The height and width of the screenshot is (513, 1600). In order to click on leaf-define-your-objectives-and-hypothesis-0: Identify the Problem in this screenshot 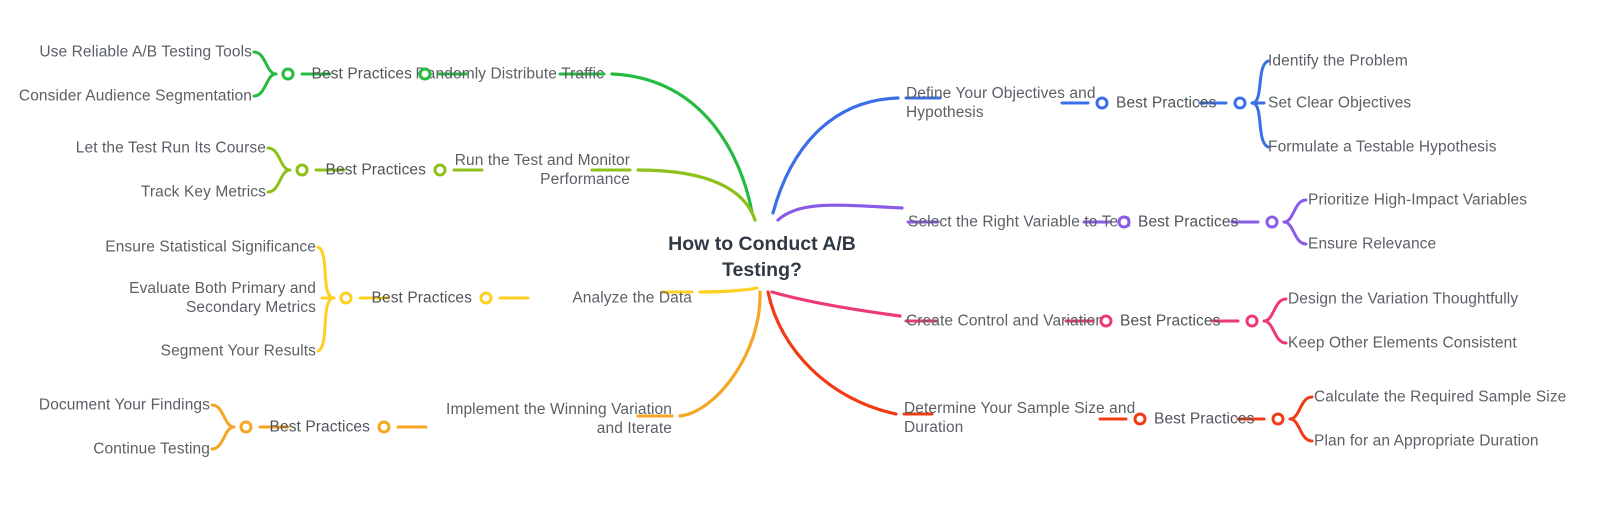, I will do `click(1338, 61)`.